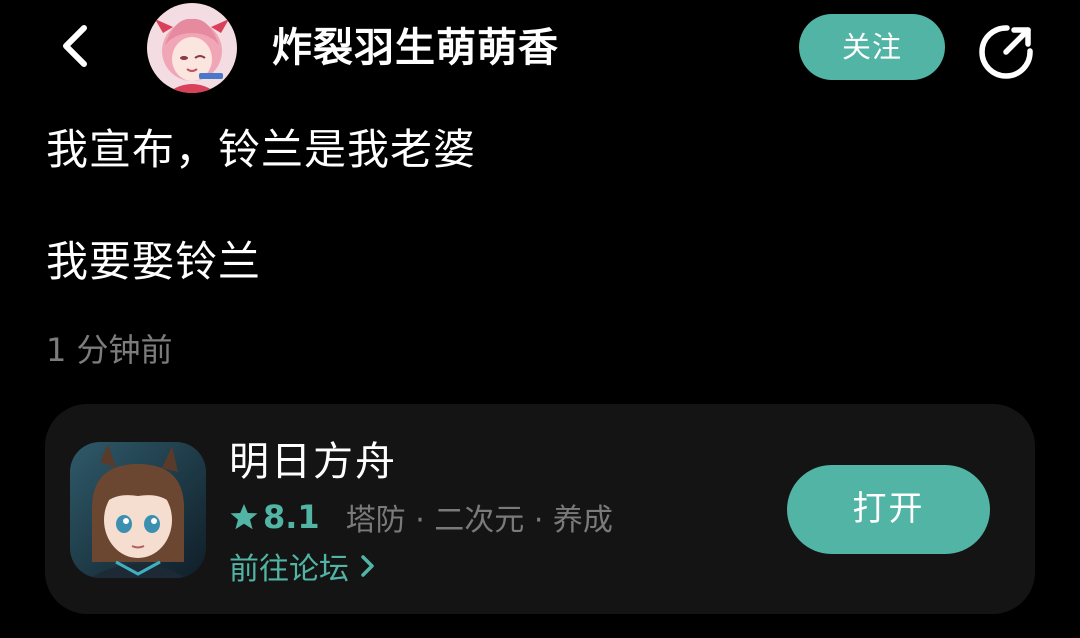  What do you see at coordinates (289, 569) in the screenshot?
I see `forum-link-label: 前往论坛` at bounding box center [289, 569].